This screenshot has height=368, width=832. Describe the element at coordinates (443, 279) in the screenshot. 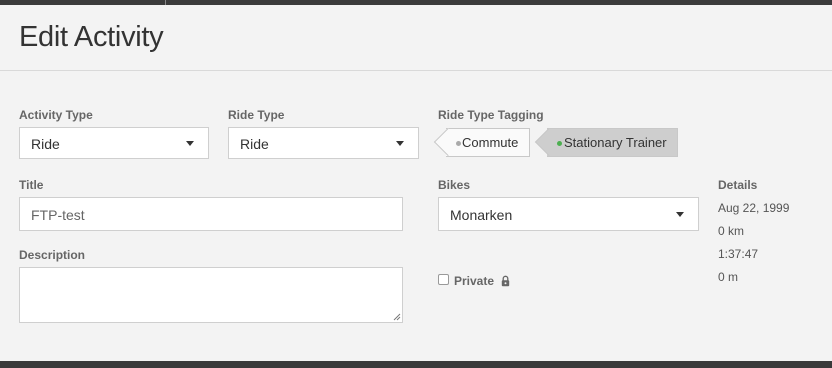

I see `private-checkbox` at that location.